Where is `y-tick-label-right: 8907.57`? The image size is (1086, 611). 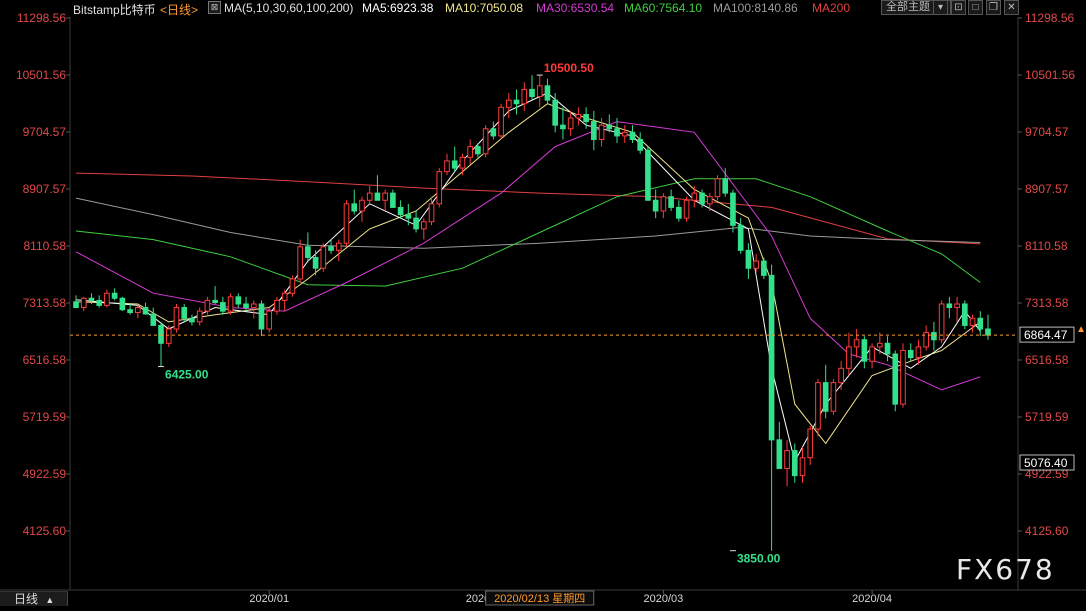 y-tick-label-right: 8907.57 is located at coordinates (1047, 189).